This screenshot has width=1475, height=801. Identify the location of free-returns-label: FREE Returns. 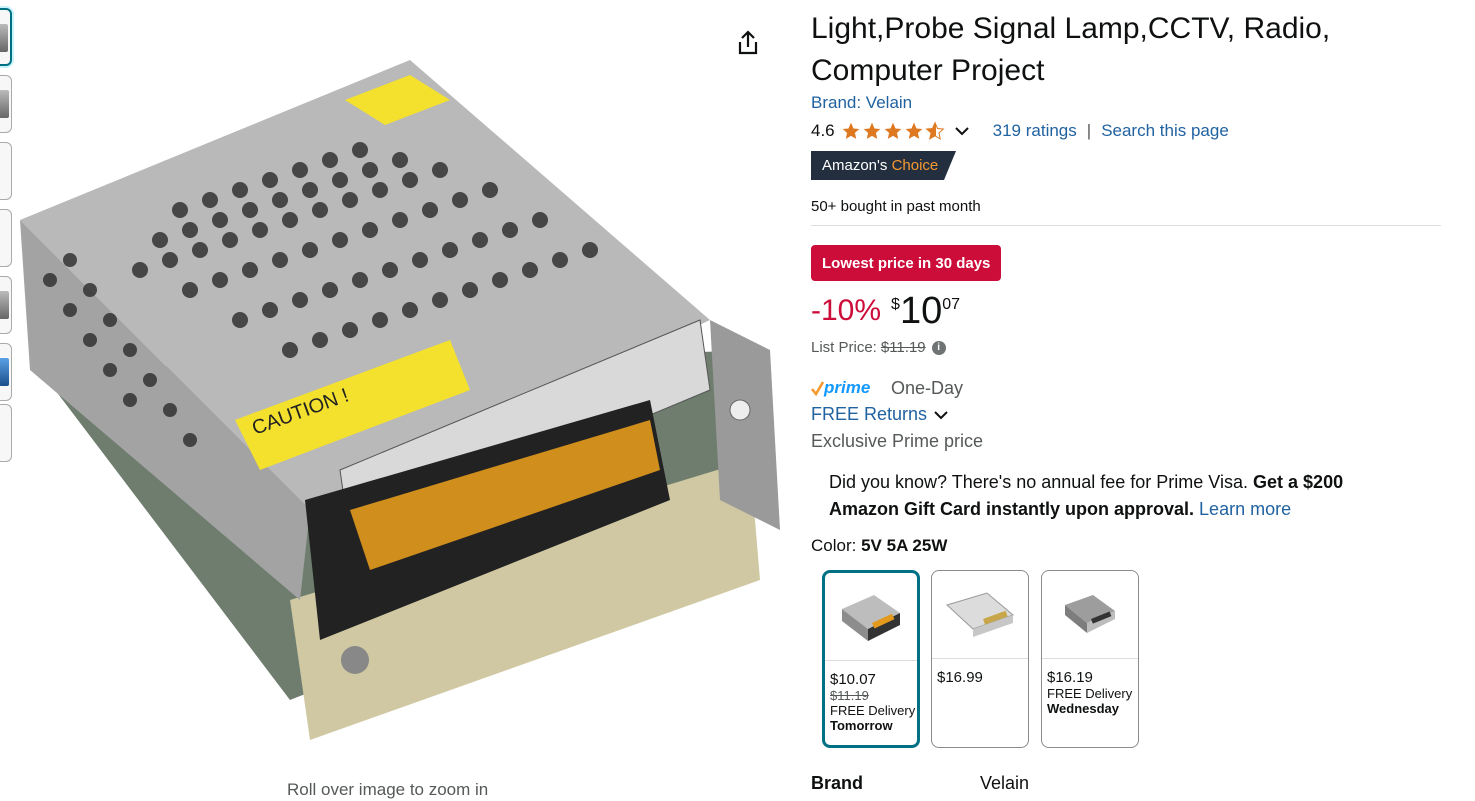
(869, 414).